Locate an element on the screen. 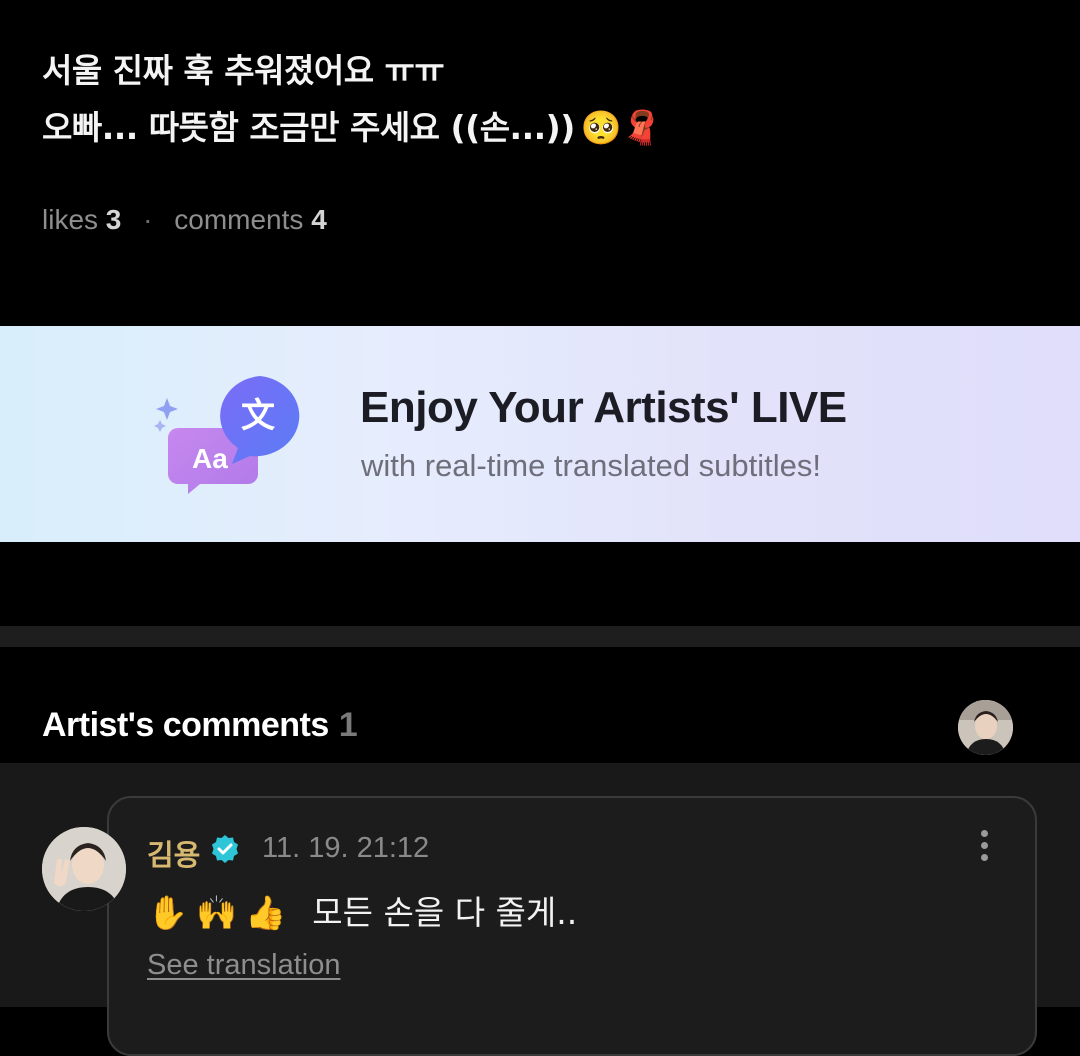 The height and width of the screenshot is (1056, 1080). artist-comments-count: 1 is located at coordinates (348, 725).